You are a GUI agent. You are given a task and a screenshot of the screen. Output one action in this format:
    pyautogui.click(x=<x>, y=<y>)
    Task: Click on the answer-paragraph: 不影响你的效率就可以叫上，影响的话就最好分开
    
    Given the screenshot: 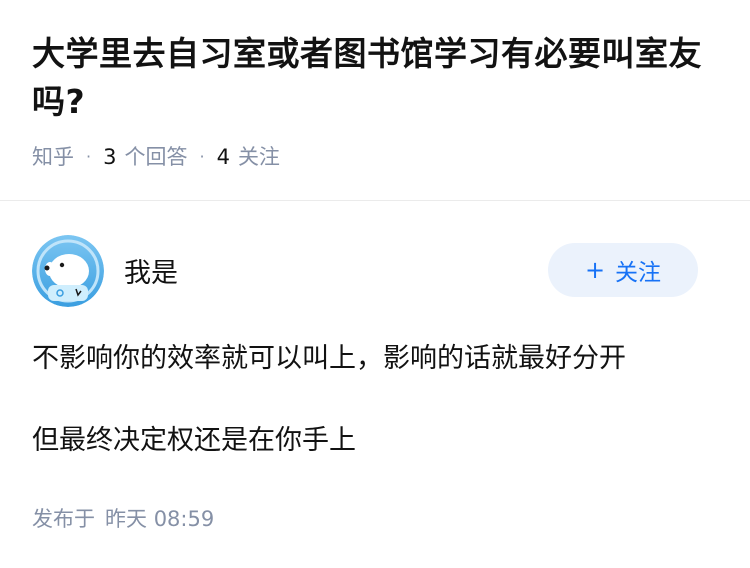 What is the action you would take?
    pyautogui.click(x=329, y=358)
    